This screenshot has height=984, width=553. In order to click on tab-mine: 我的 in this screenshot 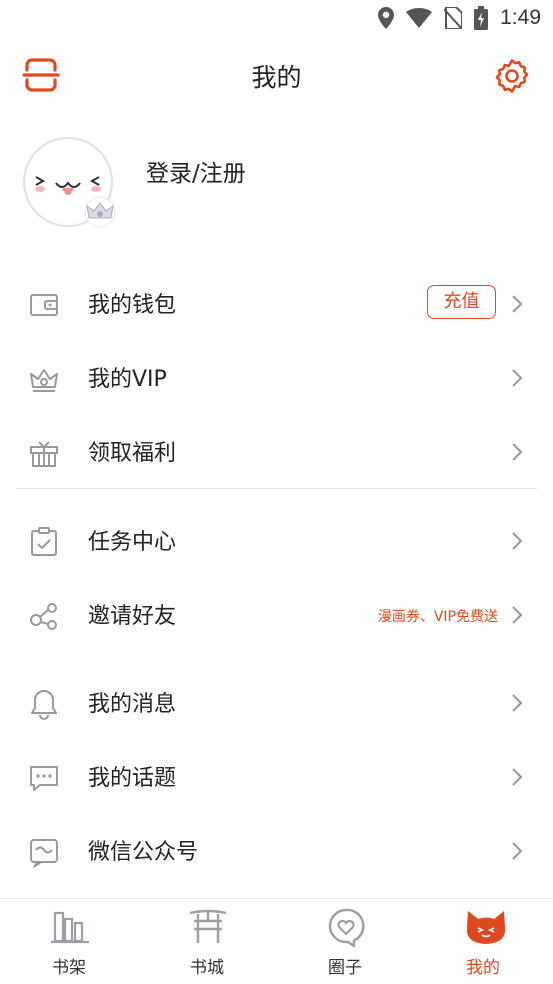, I will do `click(483, 941)`.